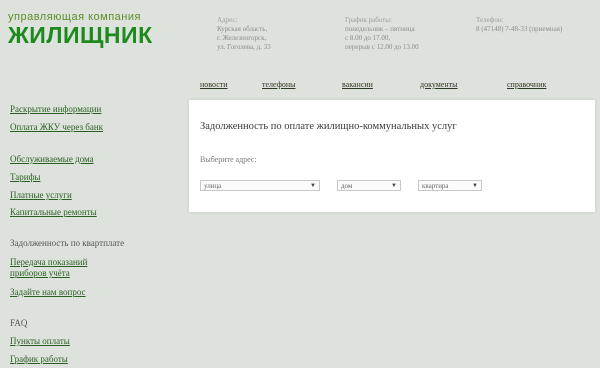  Describe the element at coordinates (227, 20) in the screenshot. I see `address-title: Адрес:` at that location.